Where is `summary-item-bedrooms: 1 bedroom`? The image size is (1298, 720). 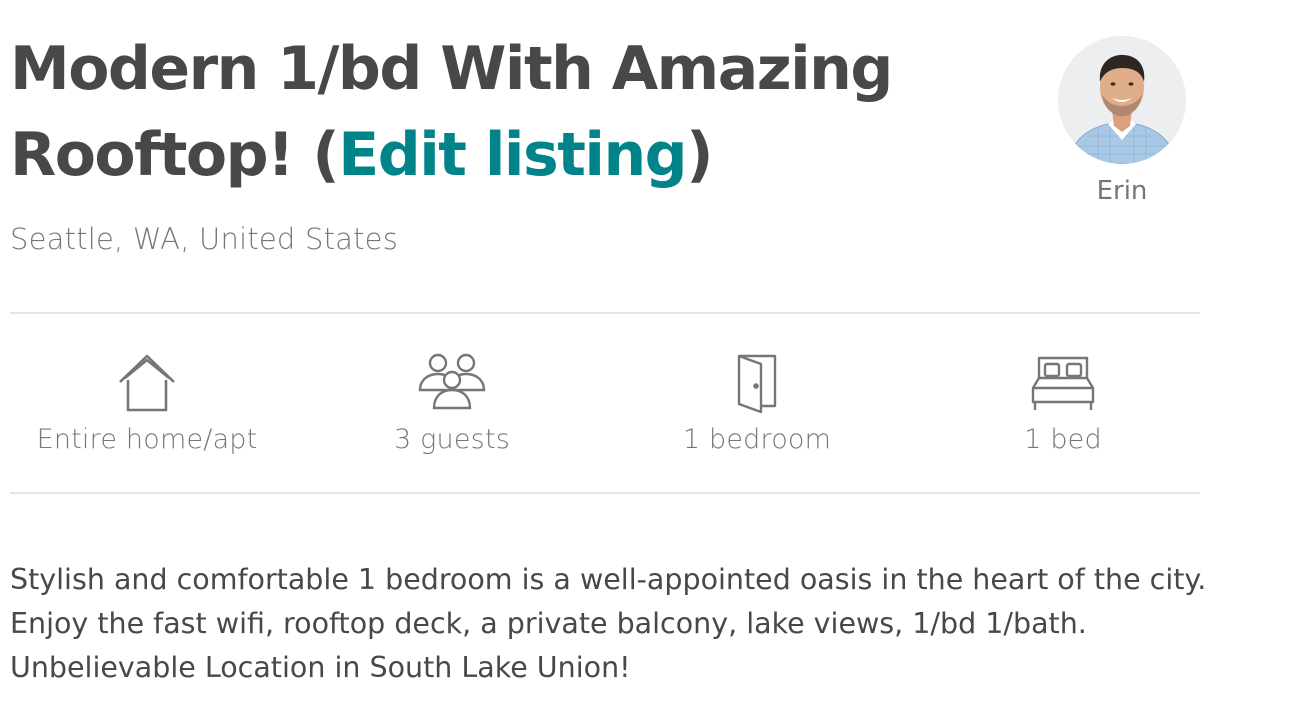 summary-item-bedrooms: 1 bedroom is located at coordinates (757, 403).